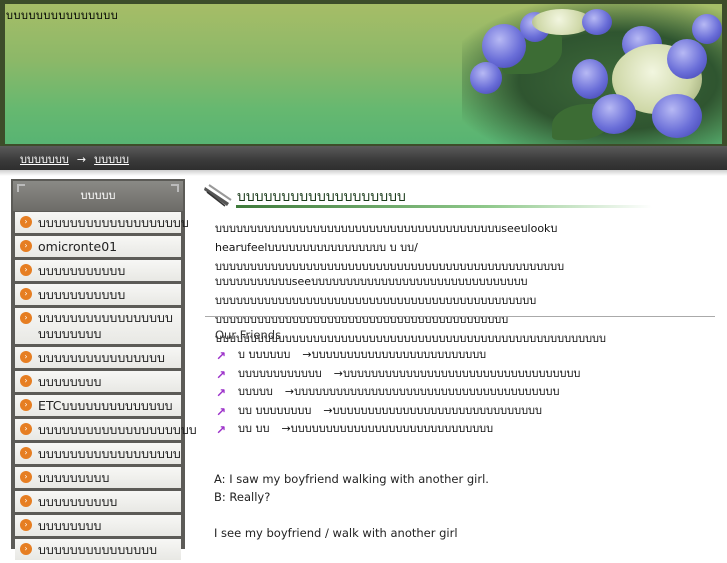 This screenshot has height=563, width=727. What do you see at coordinates (78, 501) in the screenshot?
I see `sidebar-item-label: บบบบบบบบบบ` at bounding box center [78, 501].